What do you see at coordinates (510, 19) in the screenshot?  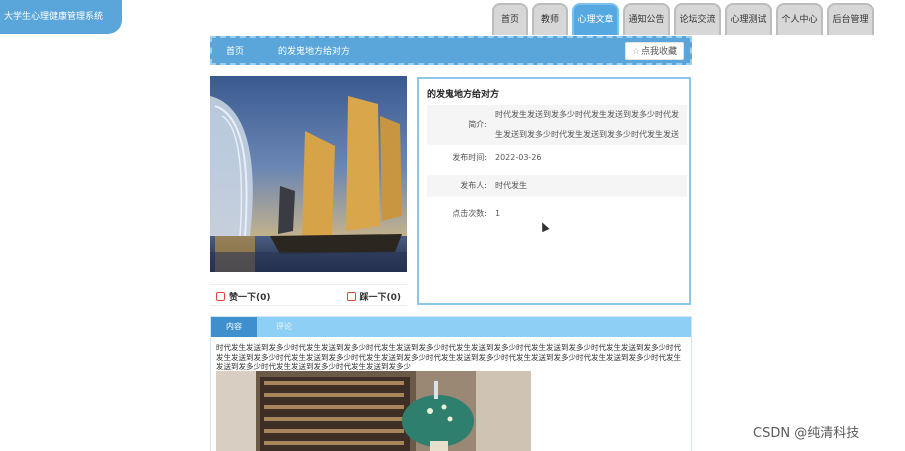 I see `nav-home: 首页` at bounding box center [510, 19].